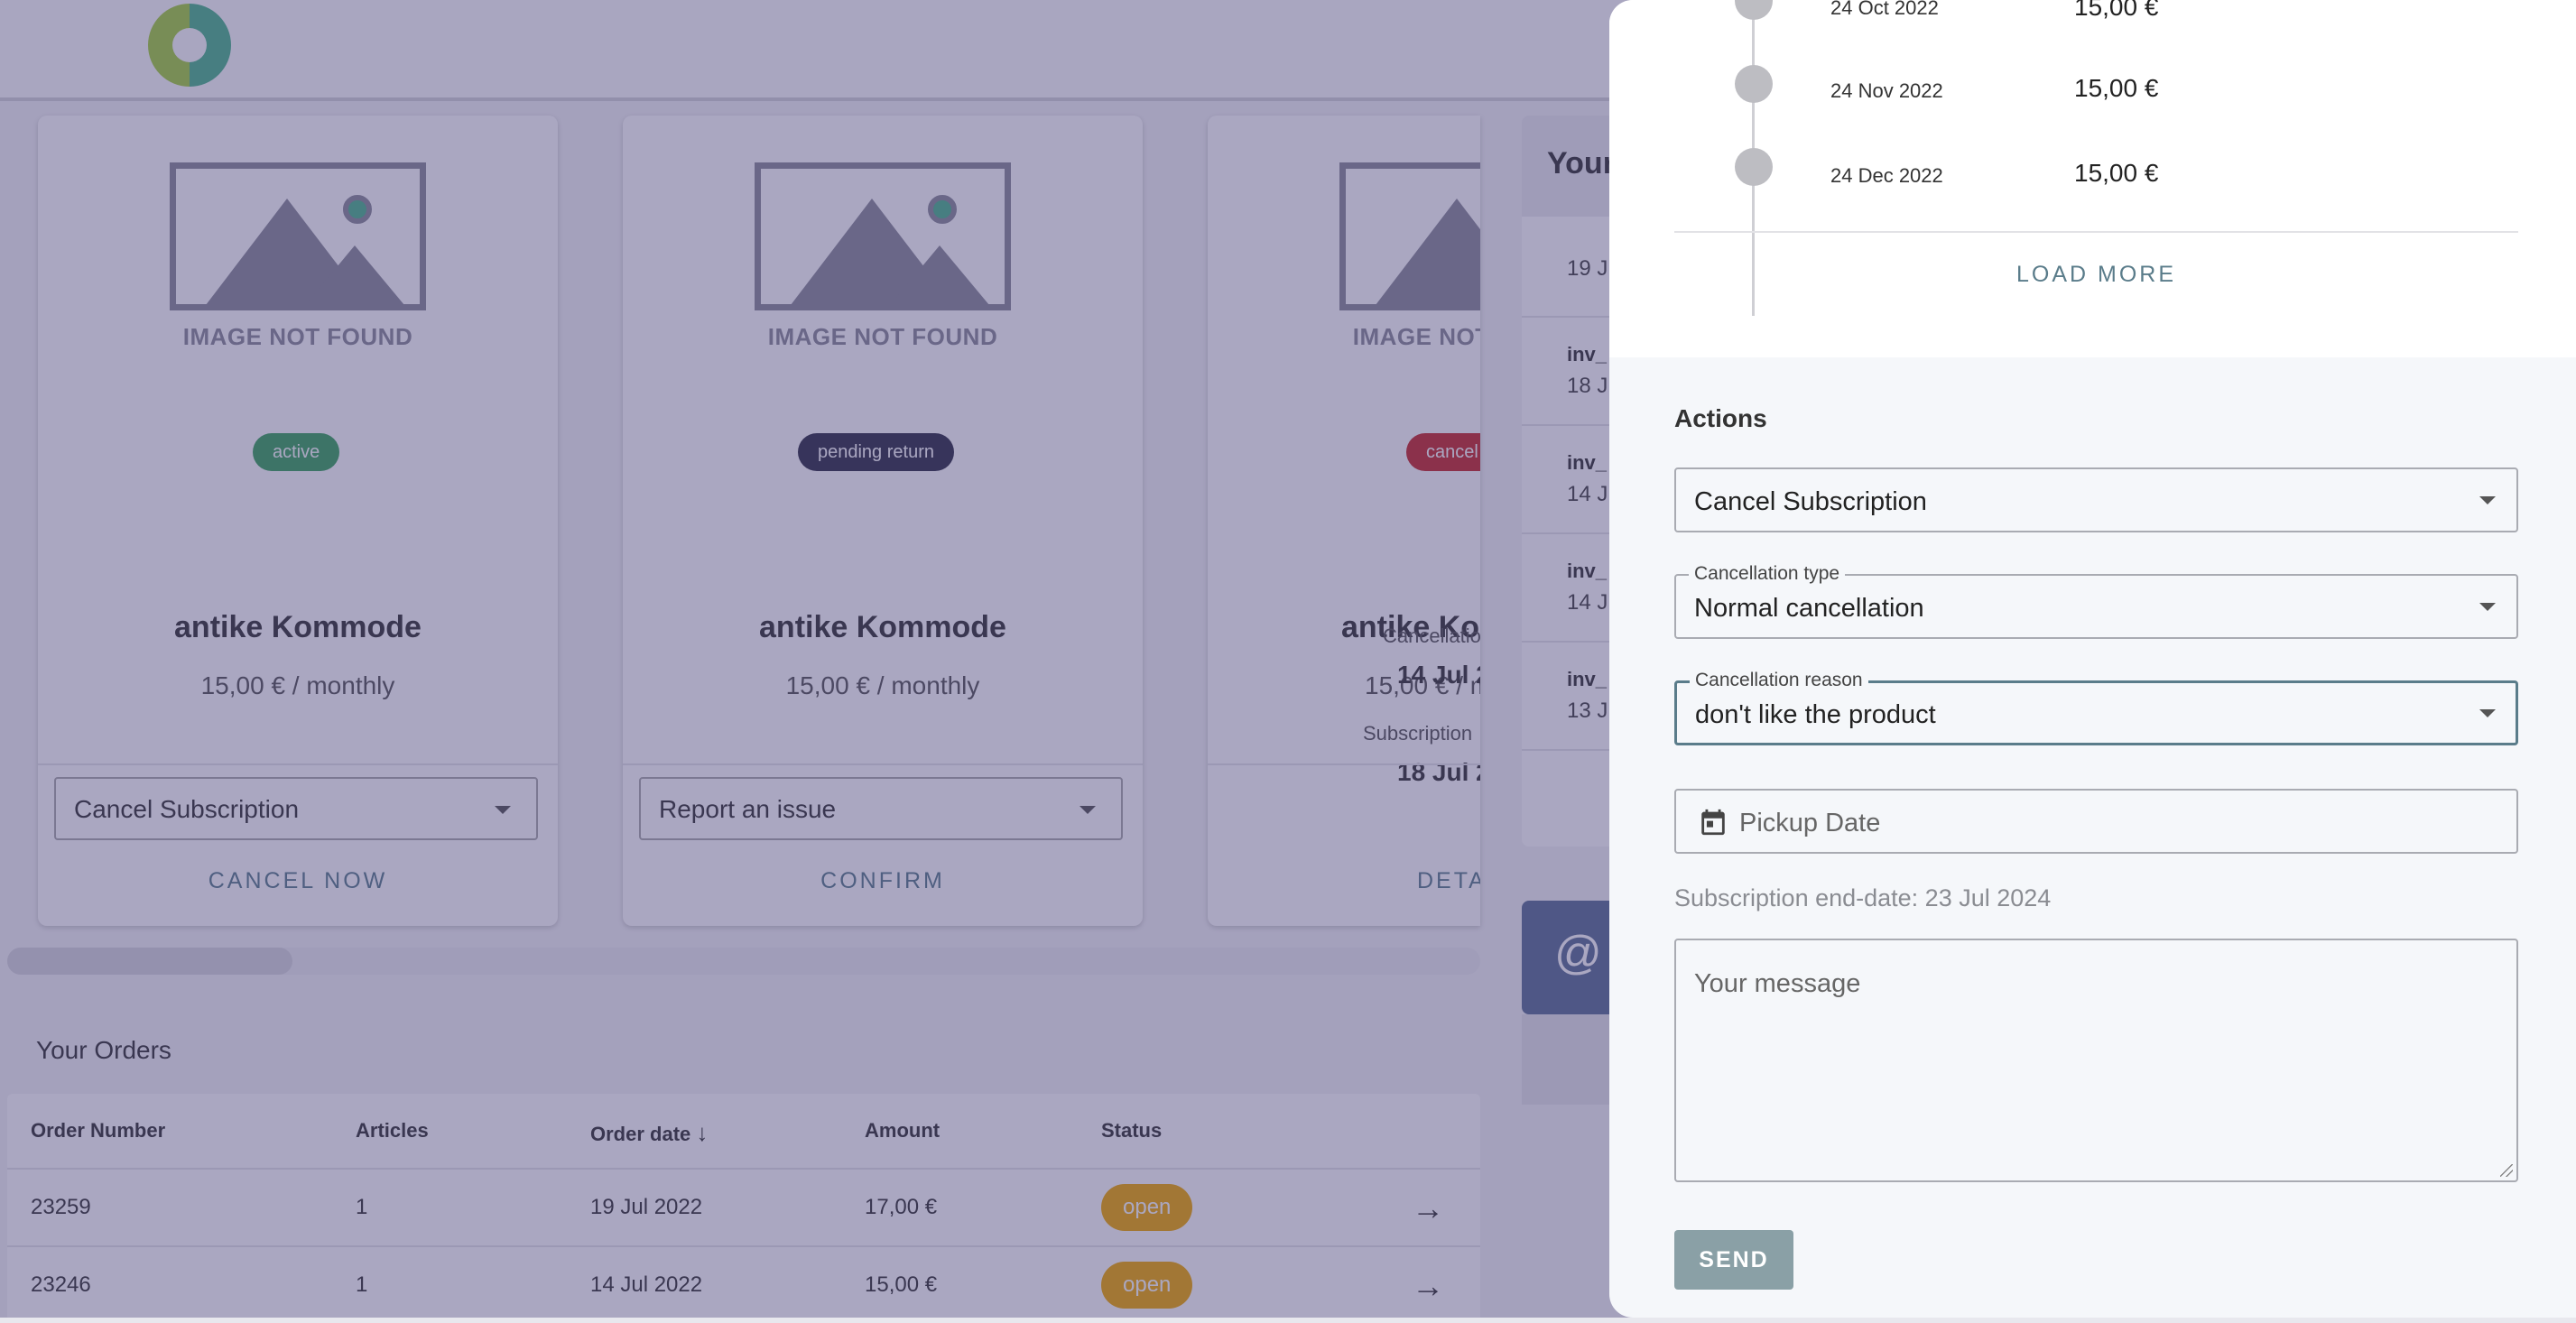 This screenshot has width=2576, height=1323. Describe the element at coordinates (1809, 608) in the screenshot. I see `cancellation-type-value: Normal cancellation` at that location.